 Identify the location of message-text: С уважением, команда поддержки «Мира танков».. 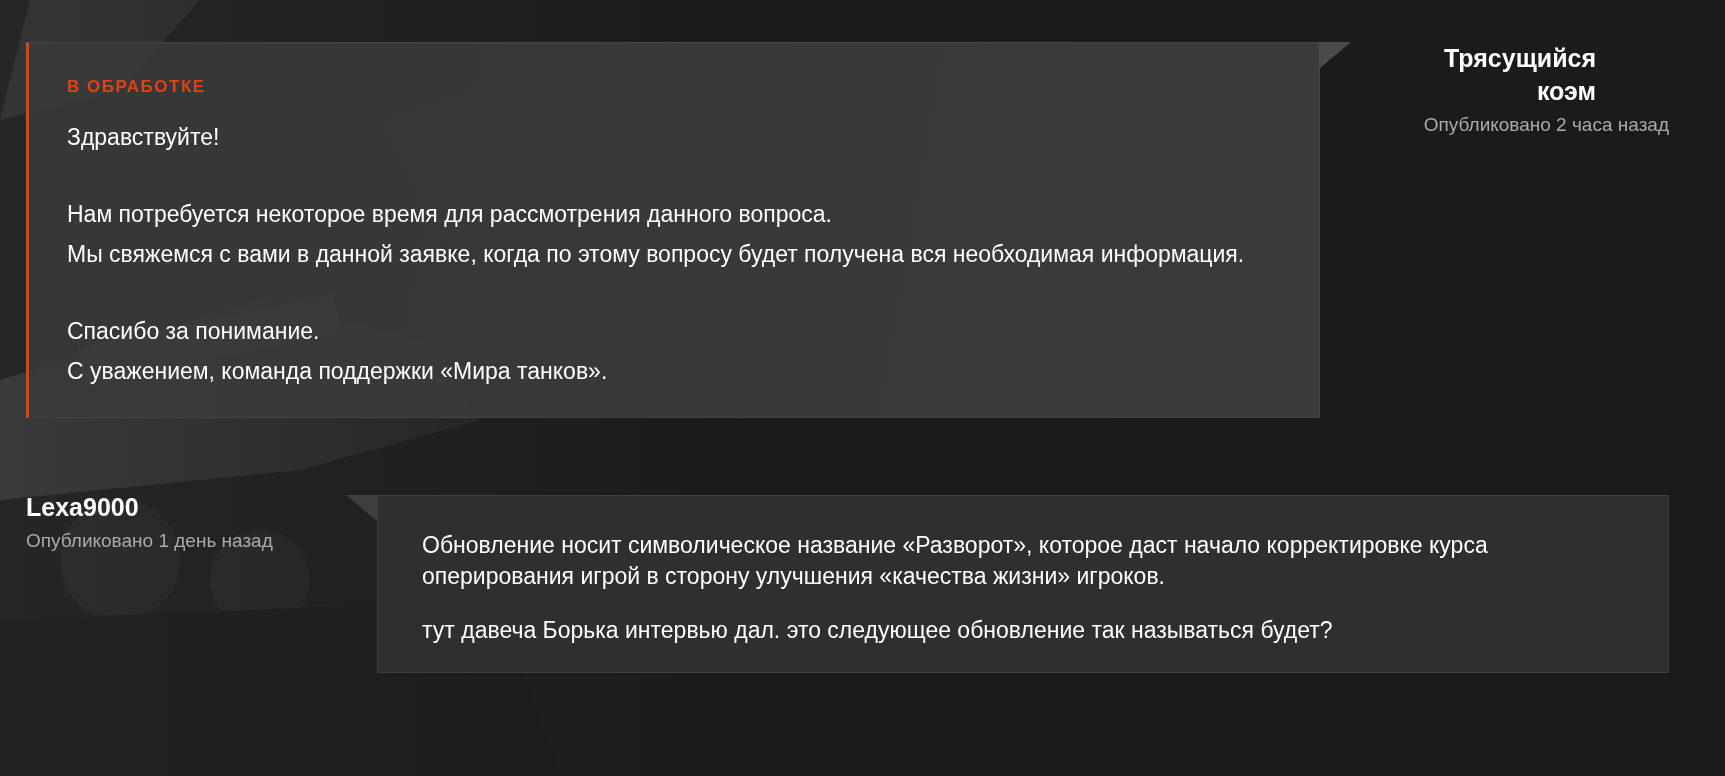
(338, 371).